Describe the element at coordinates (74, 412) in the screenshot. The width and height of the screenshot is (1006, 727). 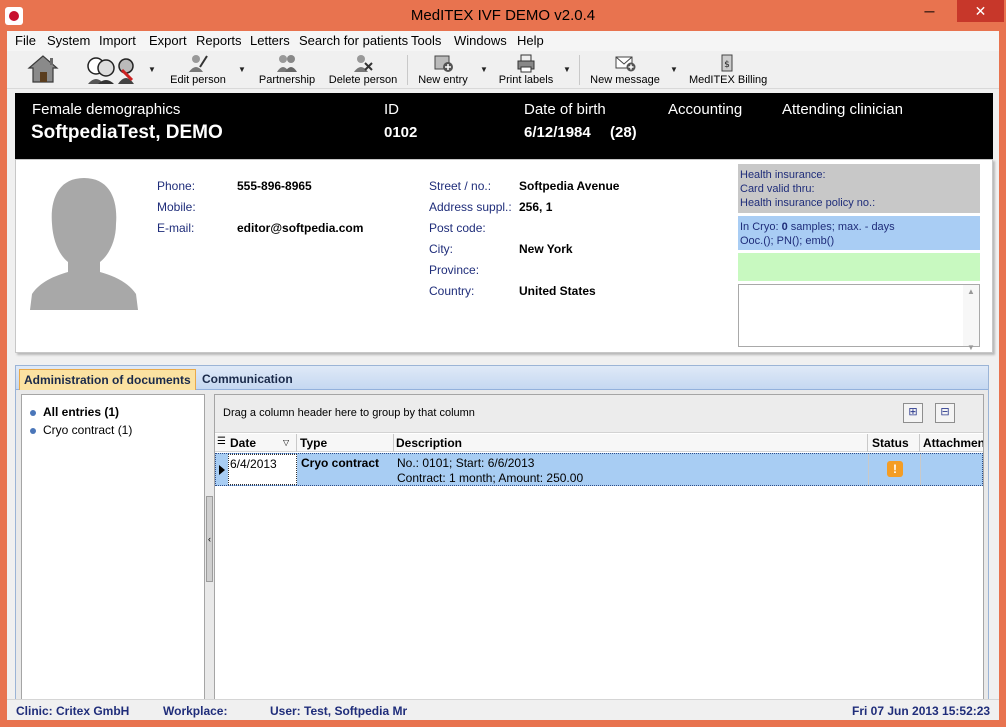
I see `tree-item-all-entries: All entries (1)` at that location.